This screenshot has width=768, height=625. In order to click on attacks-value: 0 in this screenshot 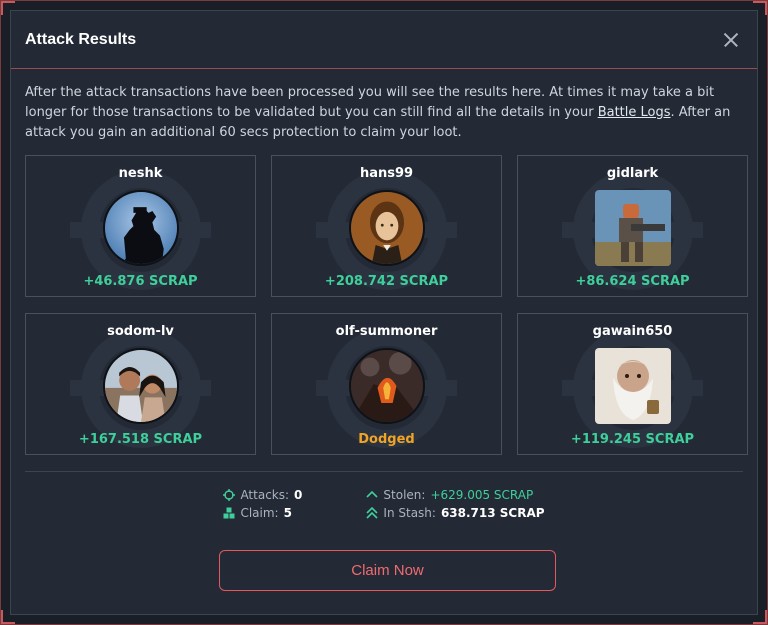, I will do `click(298, 495)`.